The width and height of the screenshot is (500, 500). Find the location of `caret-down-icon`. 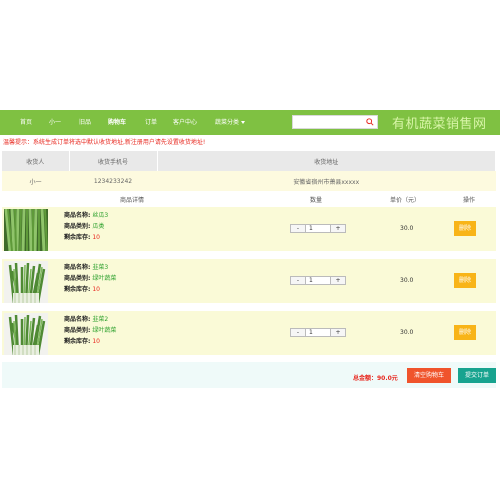

caret-down-icon is located at coordinates (243, 122).